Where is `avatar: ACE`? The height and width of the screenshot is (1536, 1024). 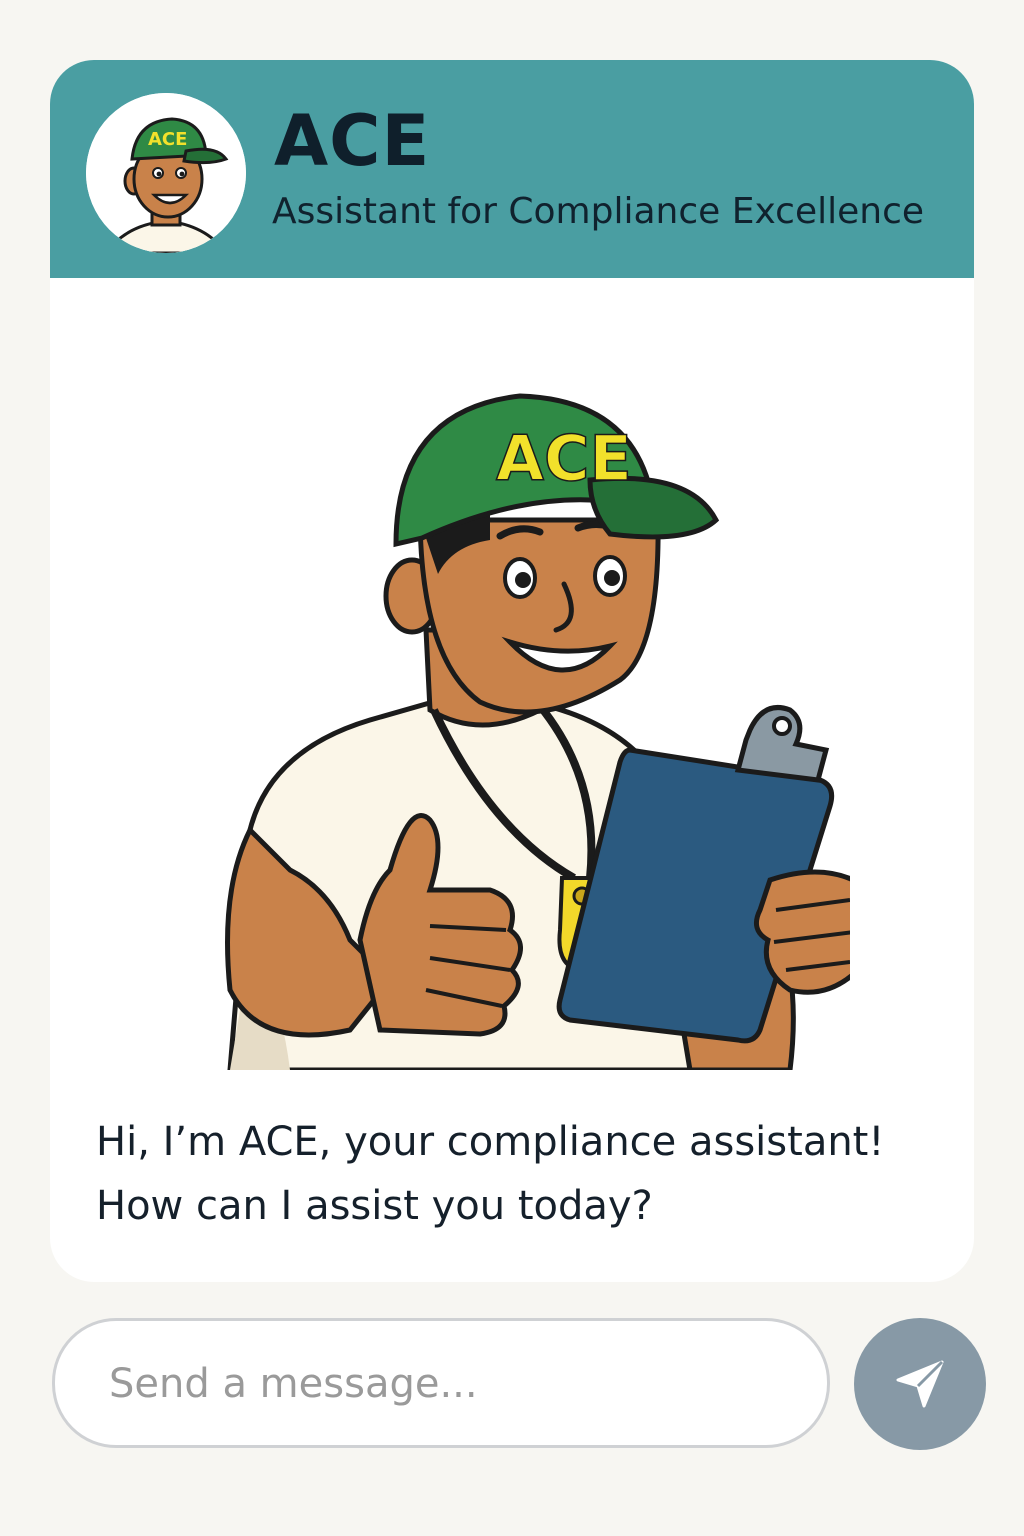 avatar: ACE is located at coordinates (166, 173).